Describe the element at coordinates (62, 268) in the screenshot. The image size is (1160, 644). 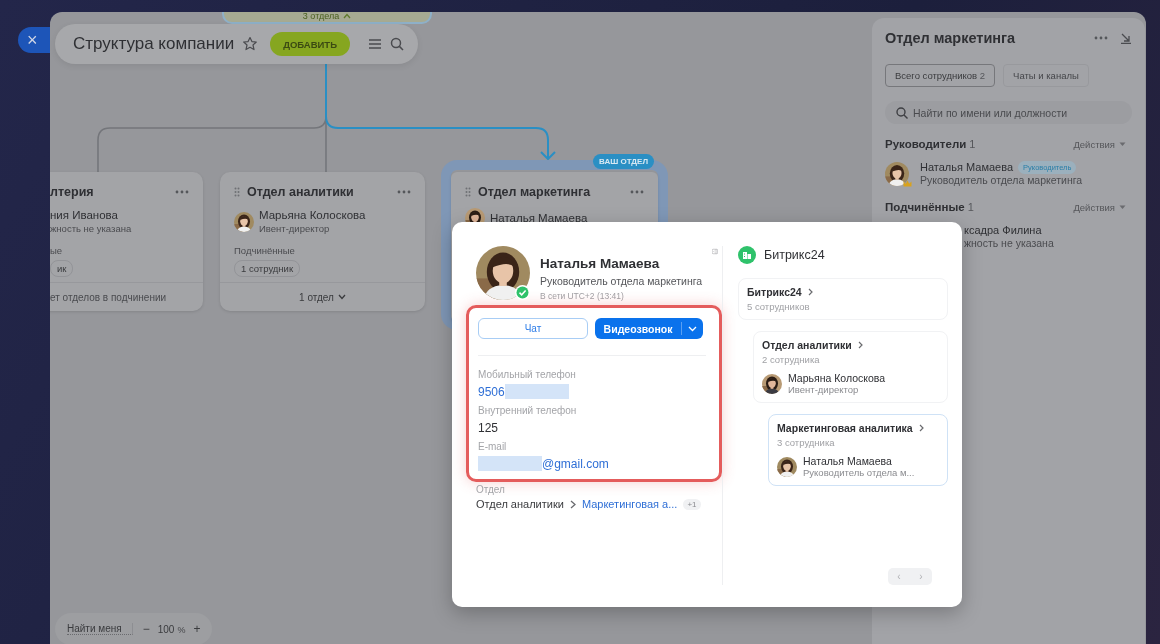
I see `employee-count-chip: ик` at that location.